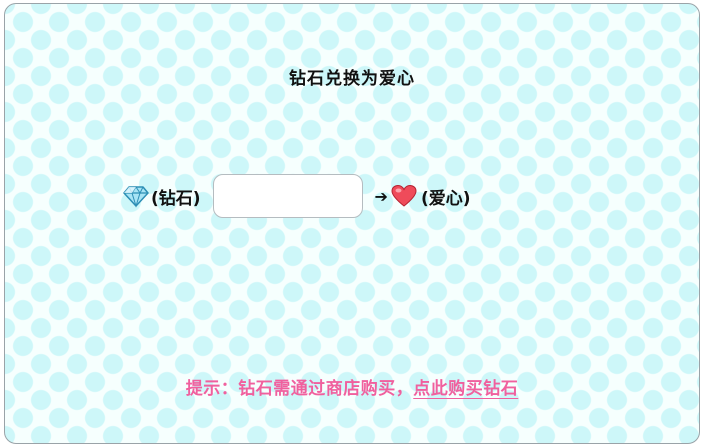 This screenshot has width=704, height=448. I want to click on hint-text: 提示：钻石需通过商店购买，, so click(299, 389).